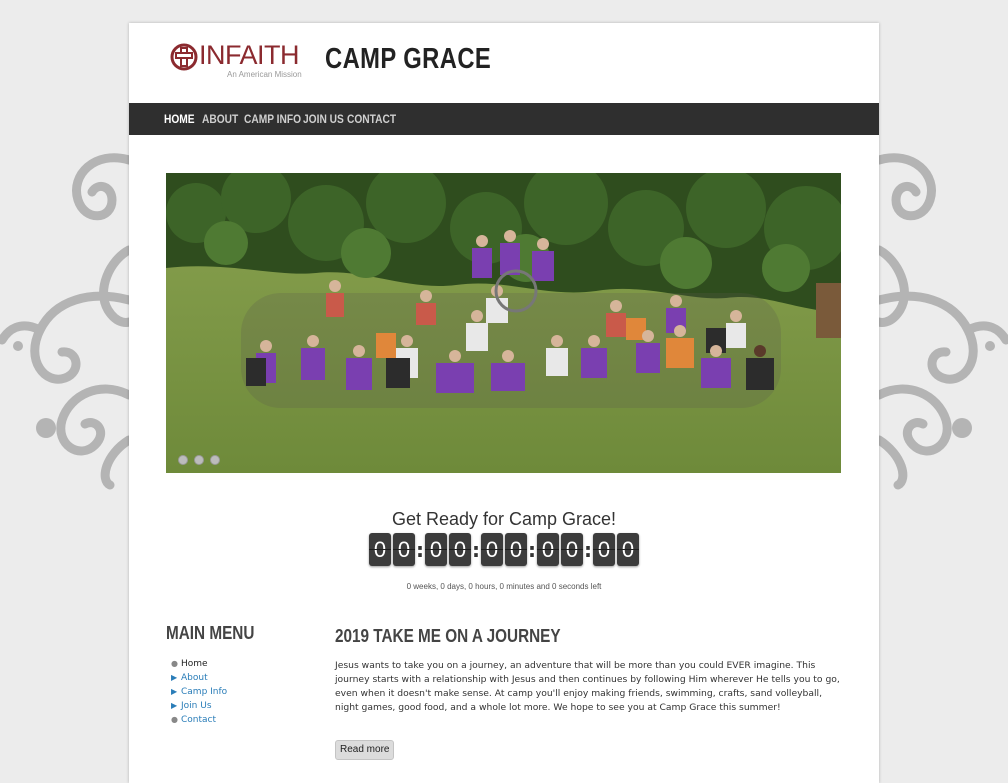  Describe the element at coordinates (365, 750) in the screenshot. I see `read-more-button: Read more` at that location.